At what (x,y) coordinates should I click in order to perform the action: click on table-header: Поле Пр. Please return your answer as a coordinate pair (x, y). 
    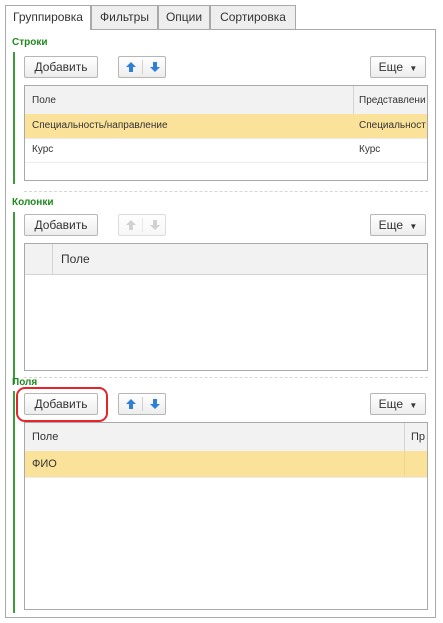
    Looking at the image, I should click on (226, 437).